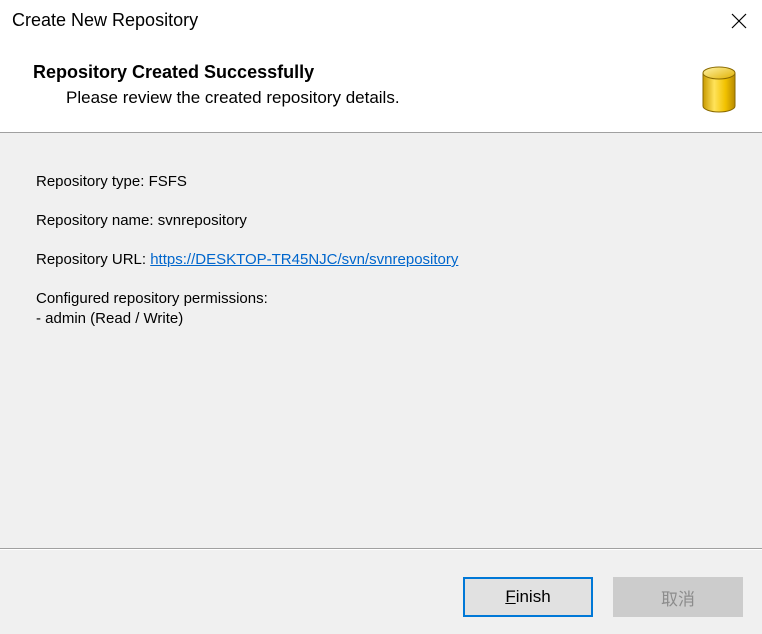  What do you see at coordinates (105, 20) in the screenshot?
I see `window-title: Create New Repository` at bounding box center [105, 20].